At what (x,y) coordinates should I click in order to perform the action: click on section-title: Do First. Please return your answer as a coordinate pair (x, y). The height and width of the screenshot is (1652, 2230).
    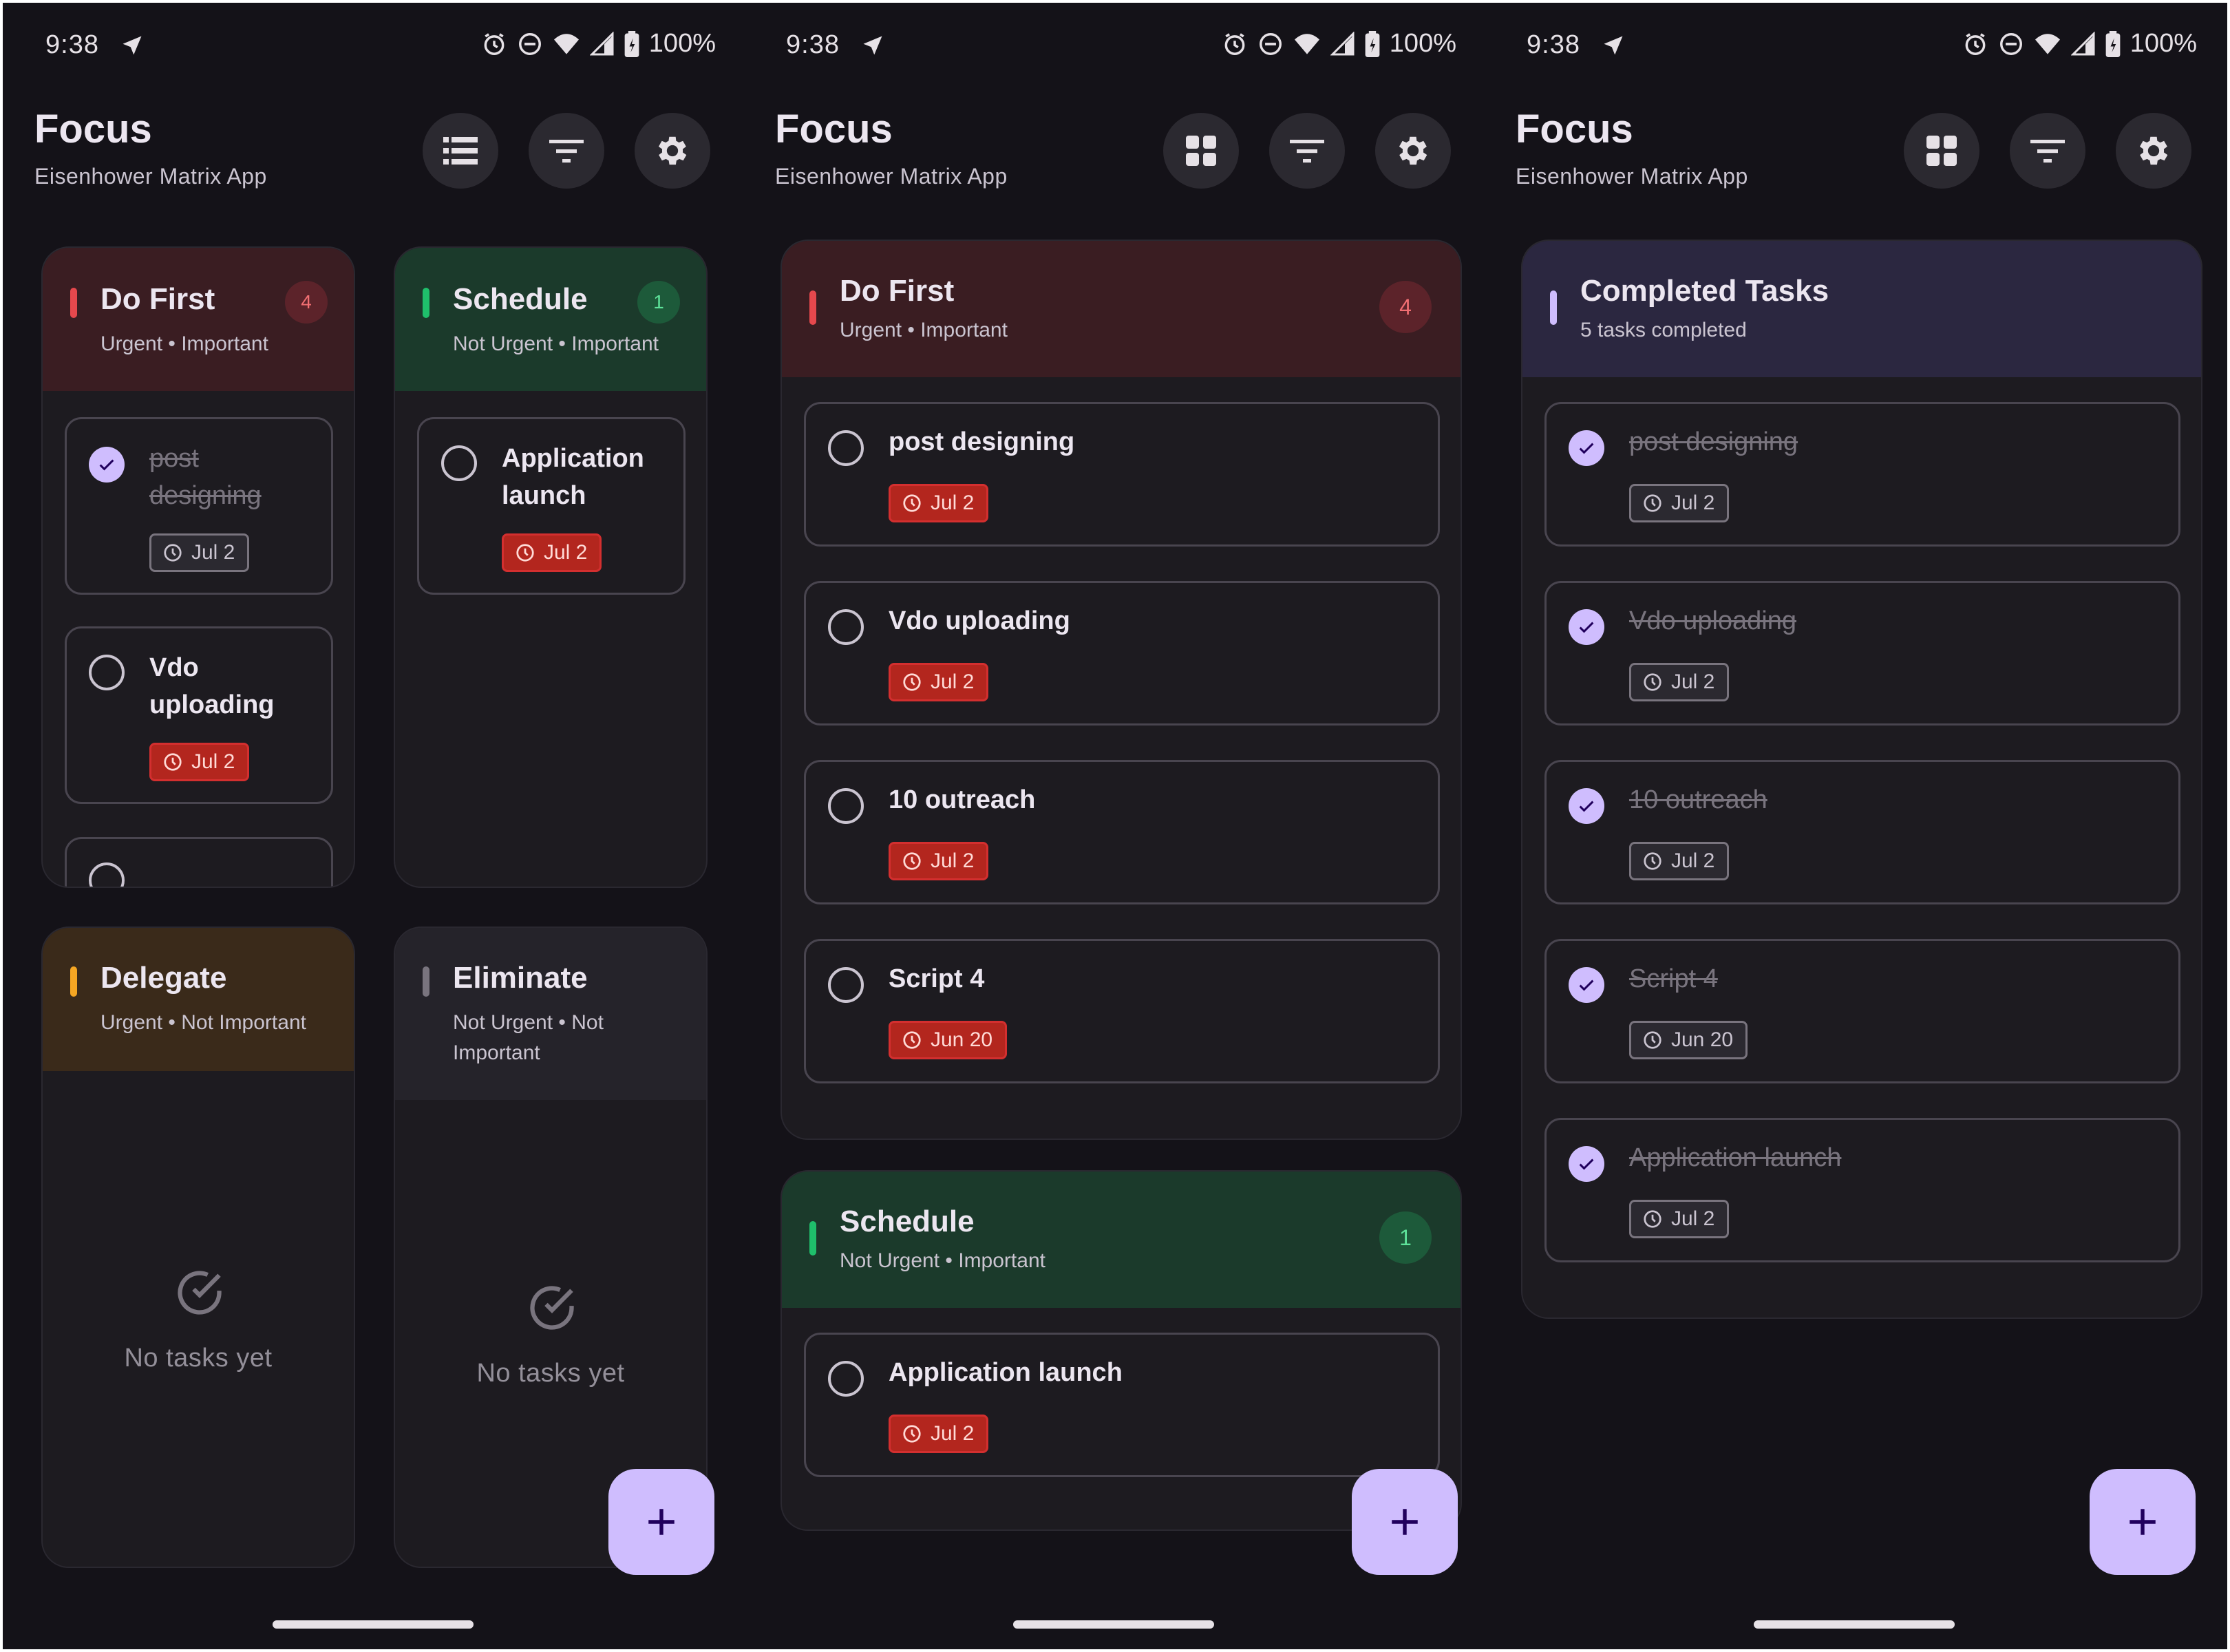
    Looking at the image, I should click on (897, 291).